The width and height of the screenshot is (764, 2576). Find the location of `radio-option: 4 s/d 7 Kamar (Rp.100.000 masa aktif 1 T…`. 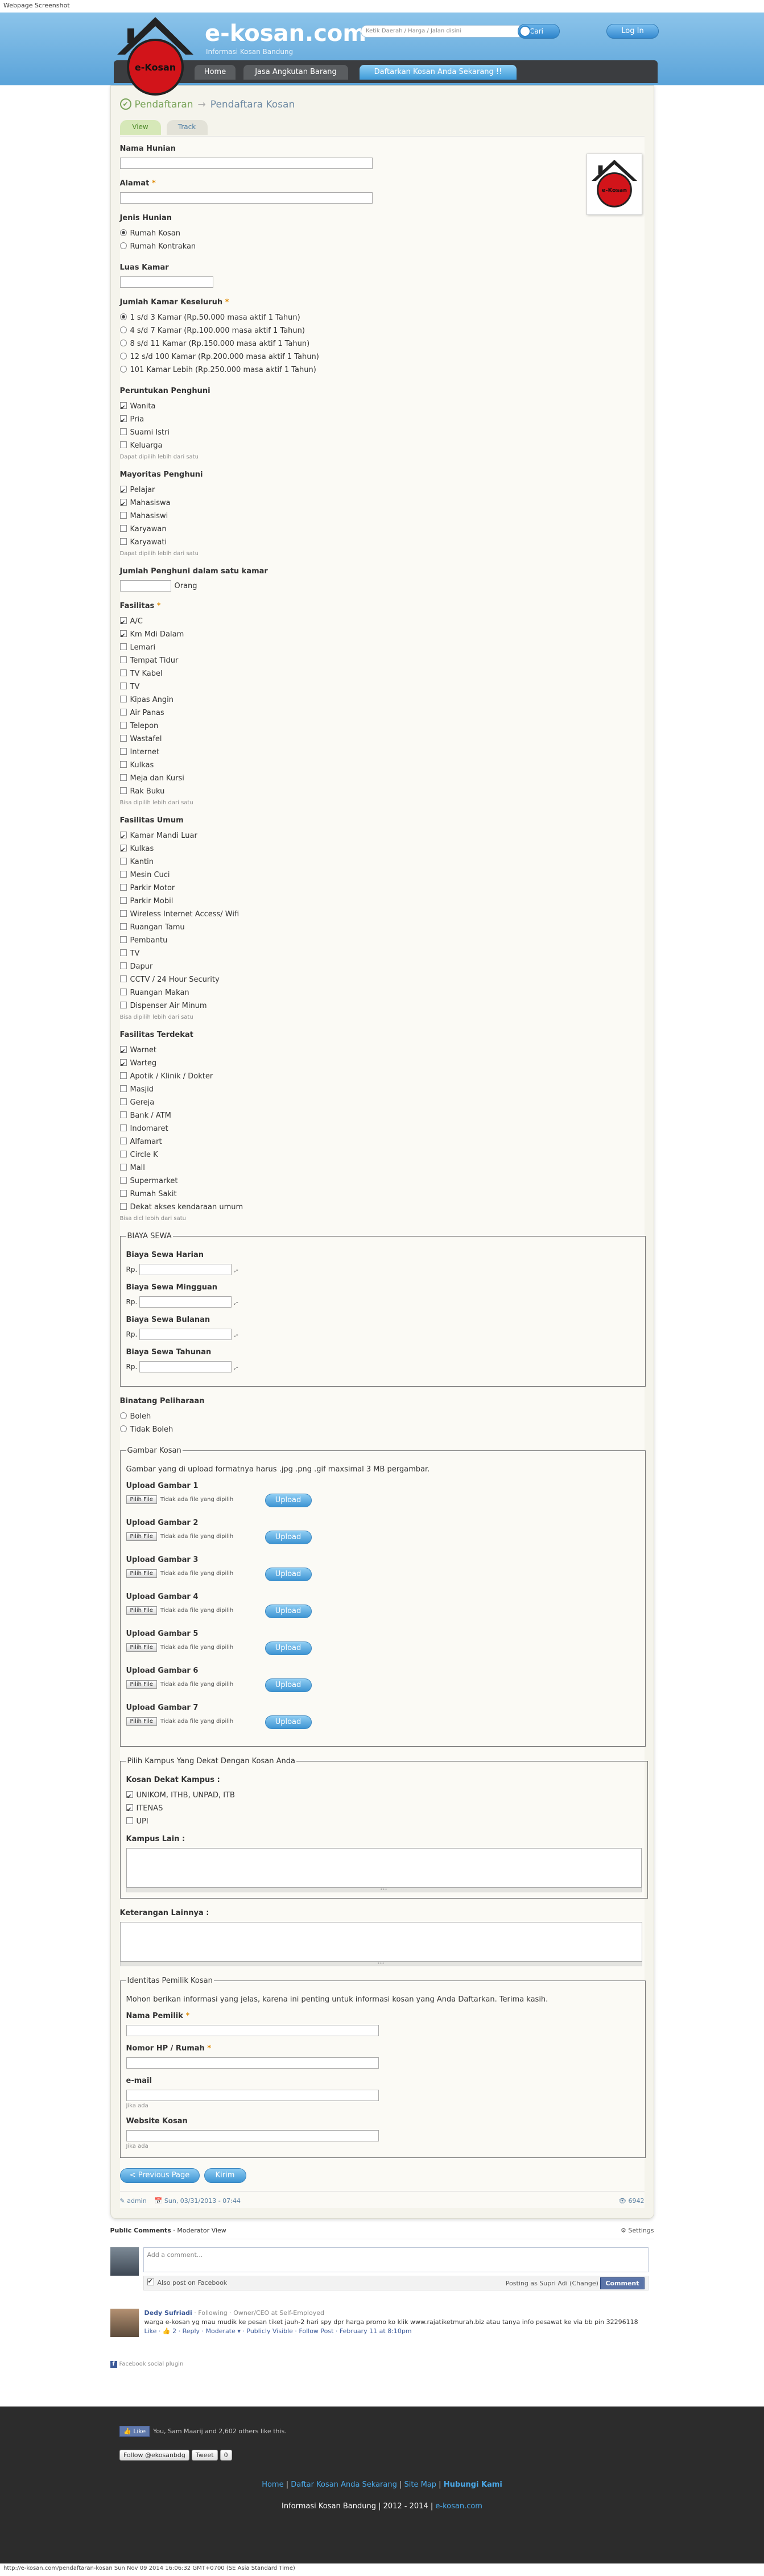

radio-option: 4 s/d 7 Kamar (Rp.100.000 masa aktif 1 T… is located at coordinates (382, 330).